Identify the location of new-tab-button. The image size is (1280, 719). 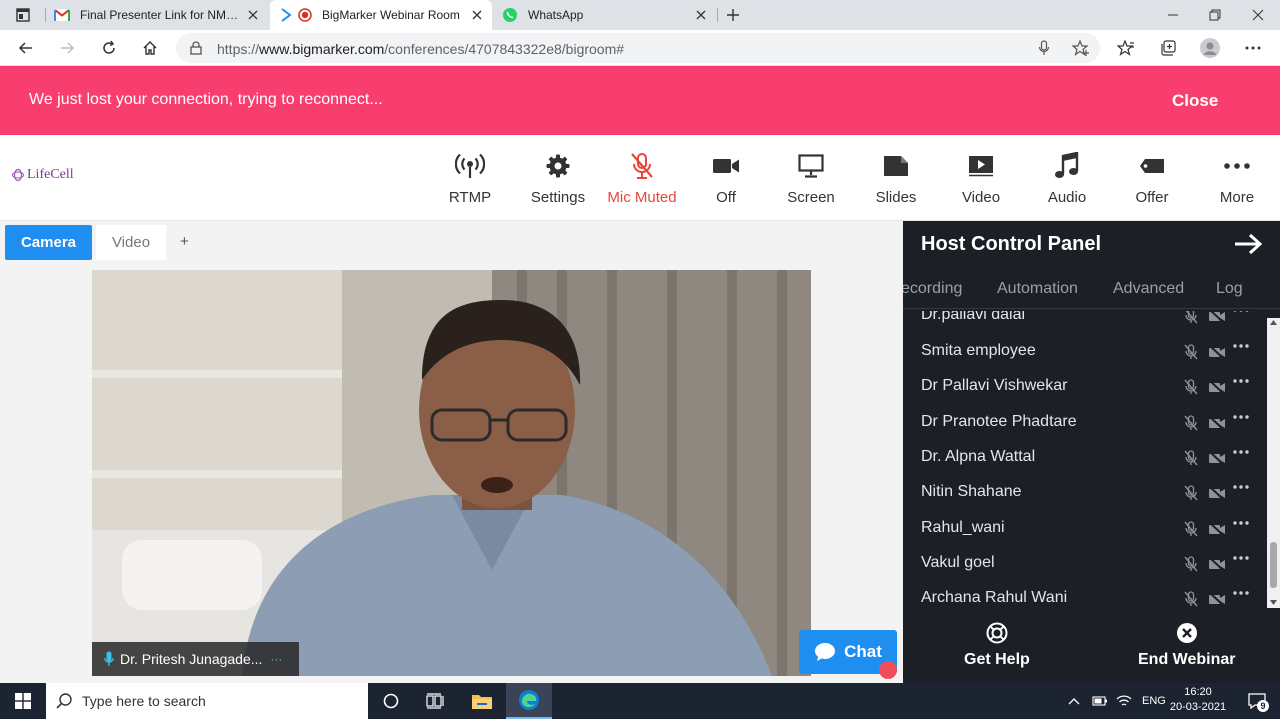
(734, 15).